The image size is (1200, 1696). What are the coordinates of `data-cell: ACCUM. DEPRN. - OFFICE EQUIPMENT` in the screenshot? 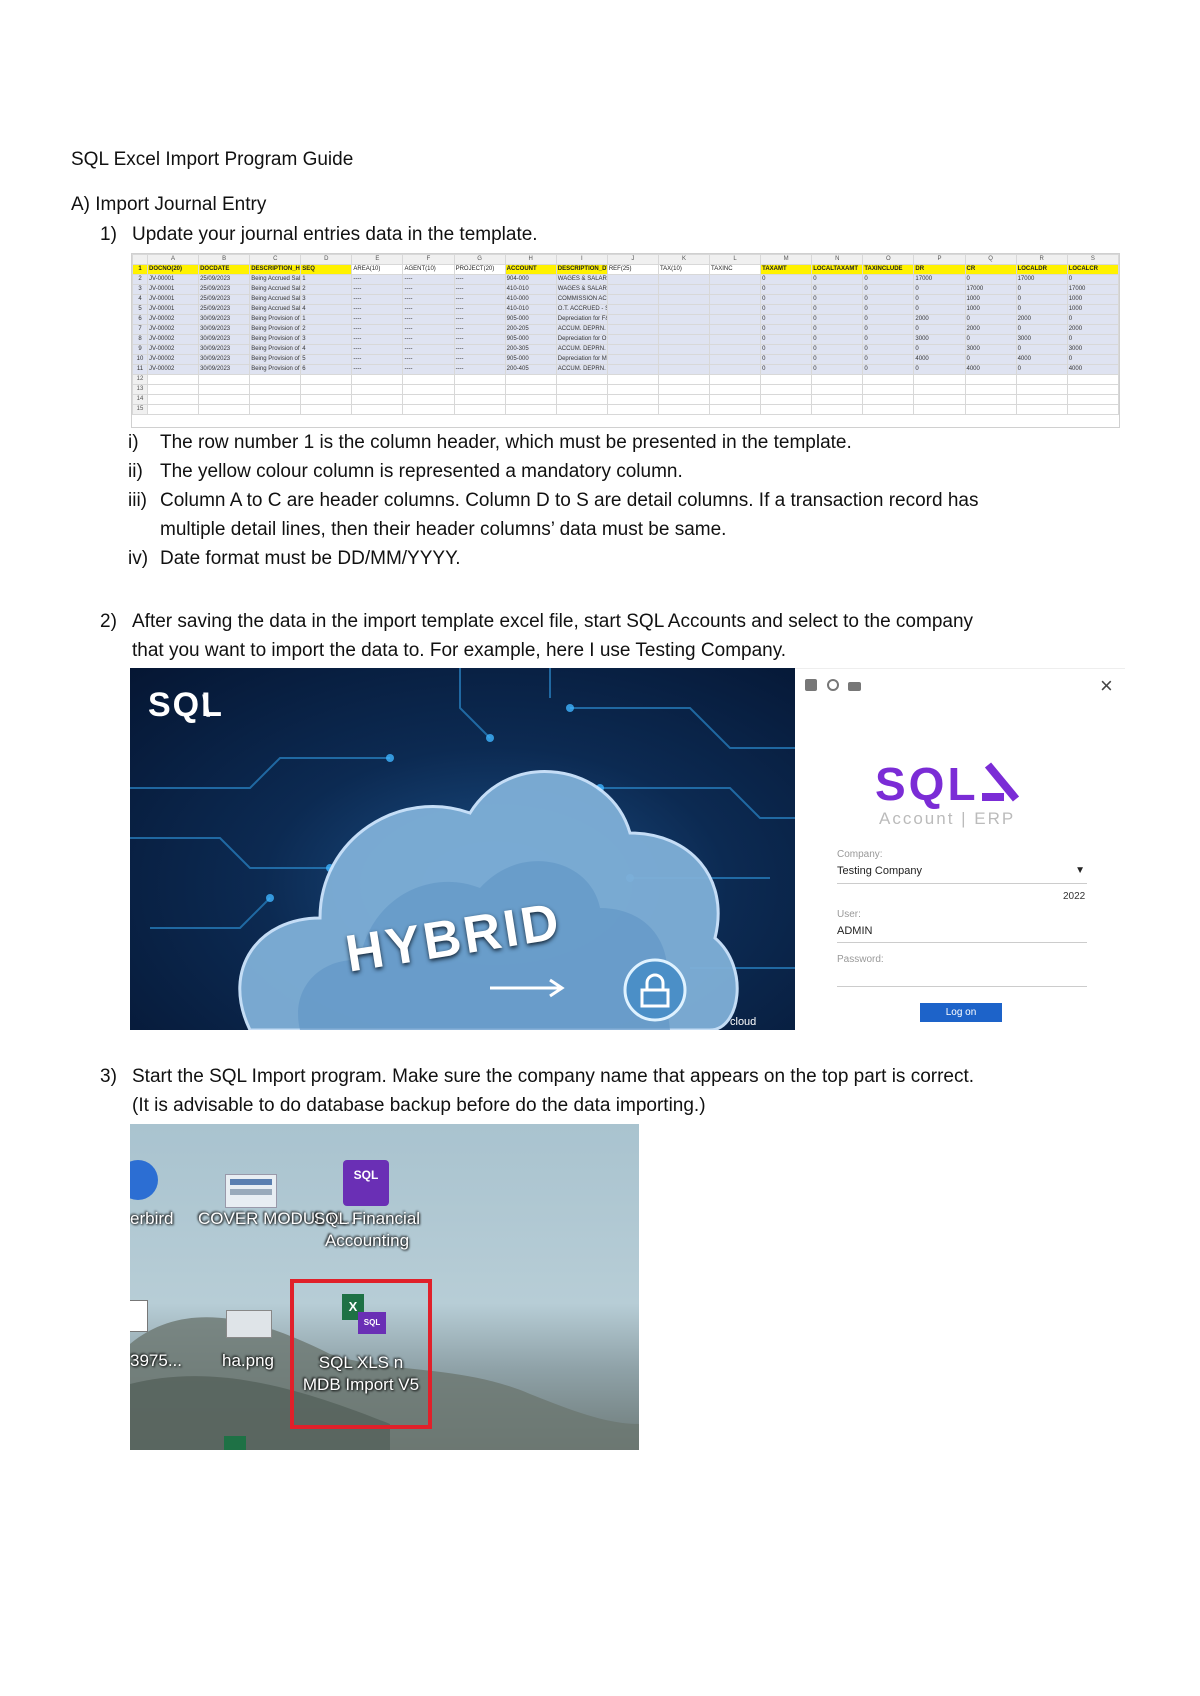 It's located at (581, 349).